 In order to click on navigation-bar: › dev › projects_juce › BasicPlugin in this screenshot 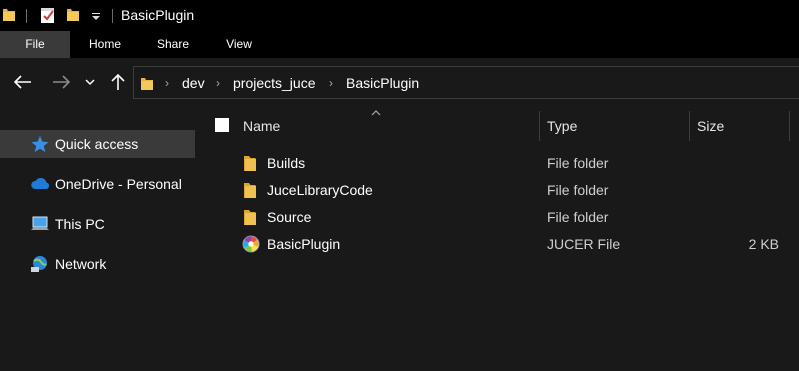, I will do `click(399, 83)`.